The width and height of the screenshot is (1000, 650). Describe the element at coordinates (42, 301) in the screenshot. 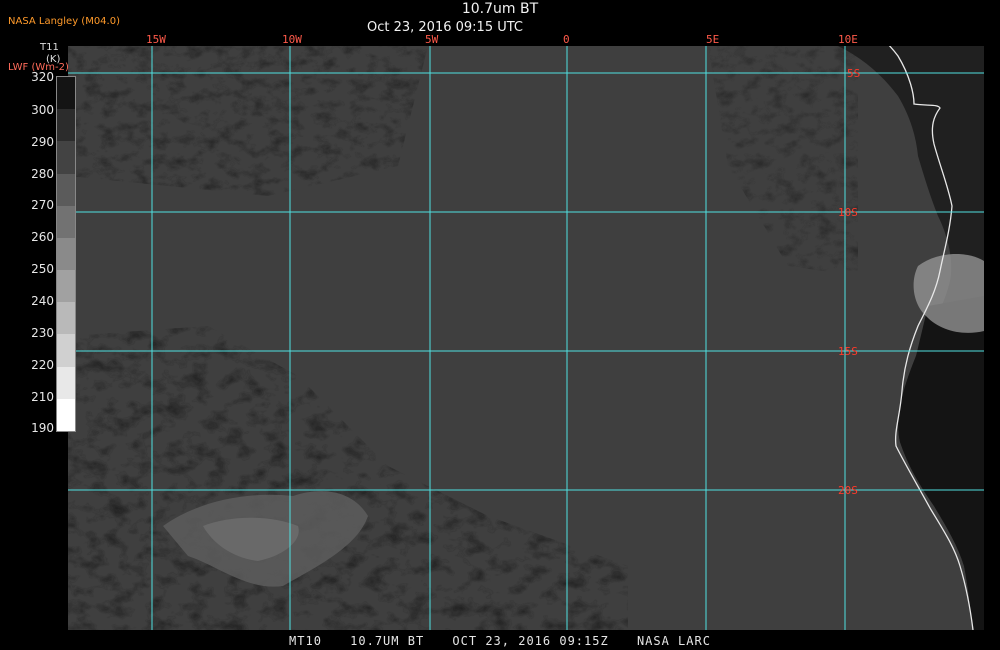

I see `colorbar-tick: 240` at that location.